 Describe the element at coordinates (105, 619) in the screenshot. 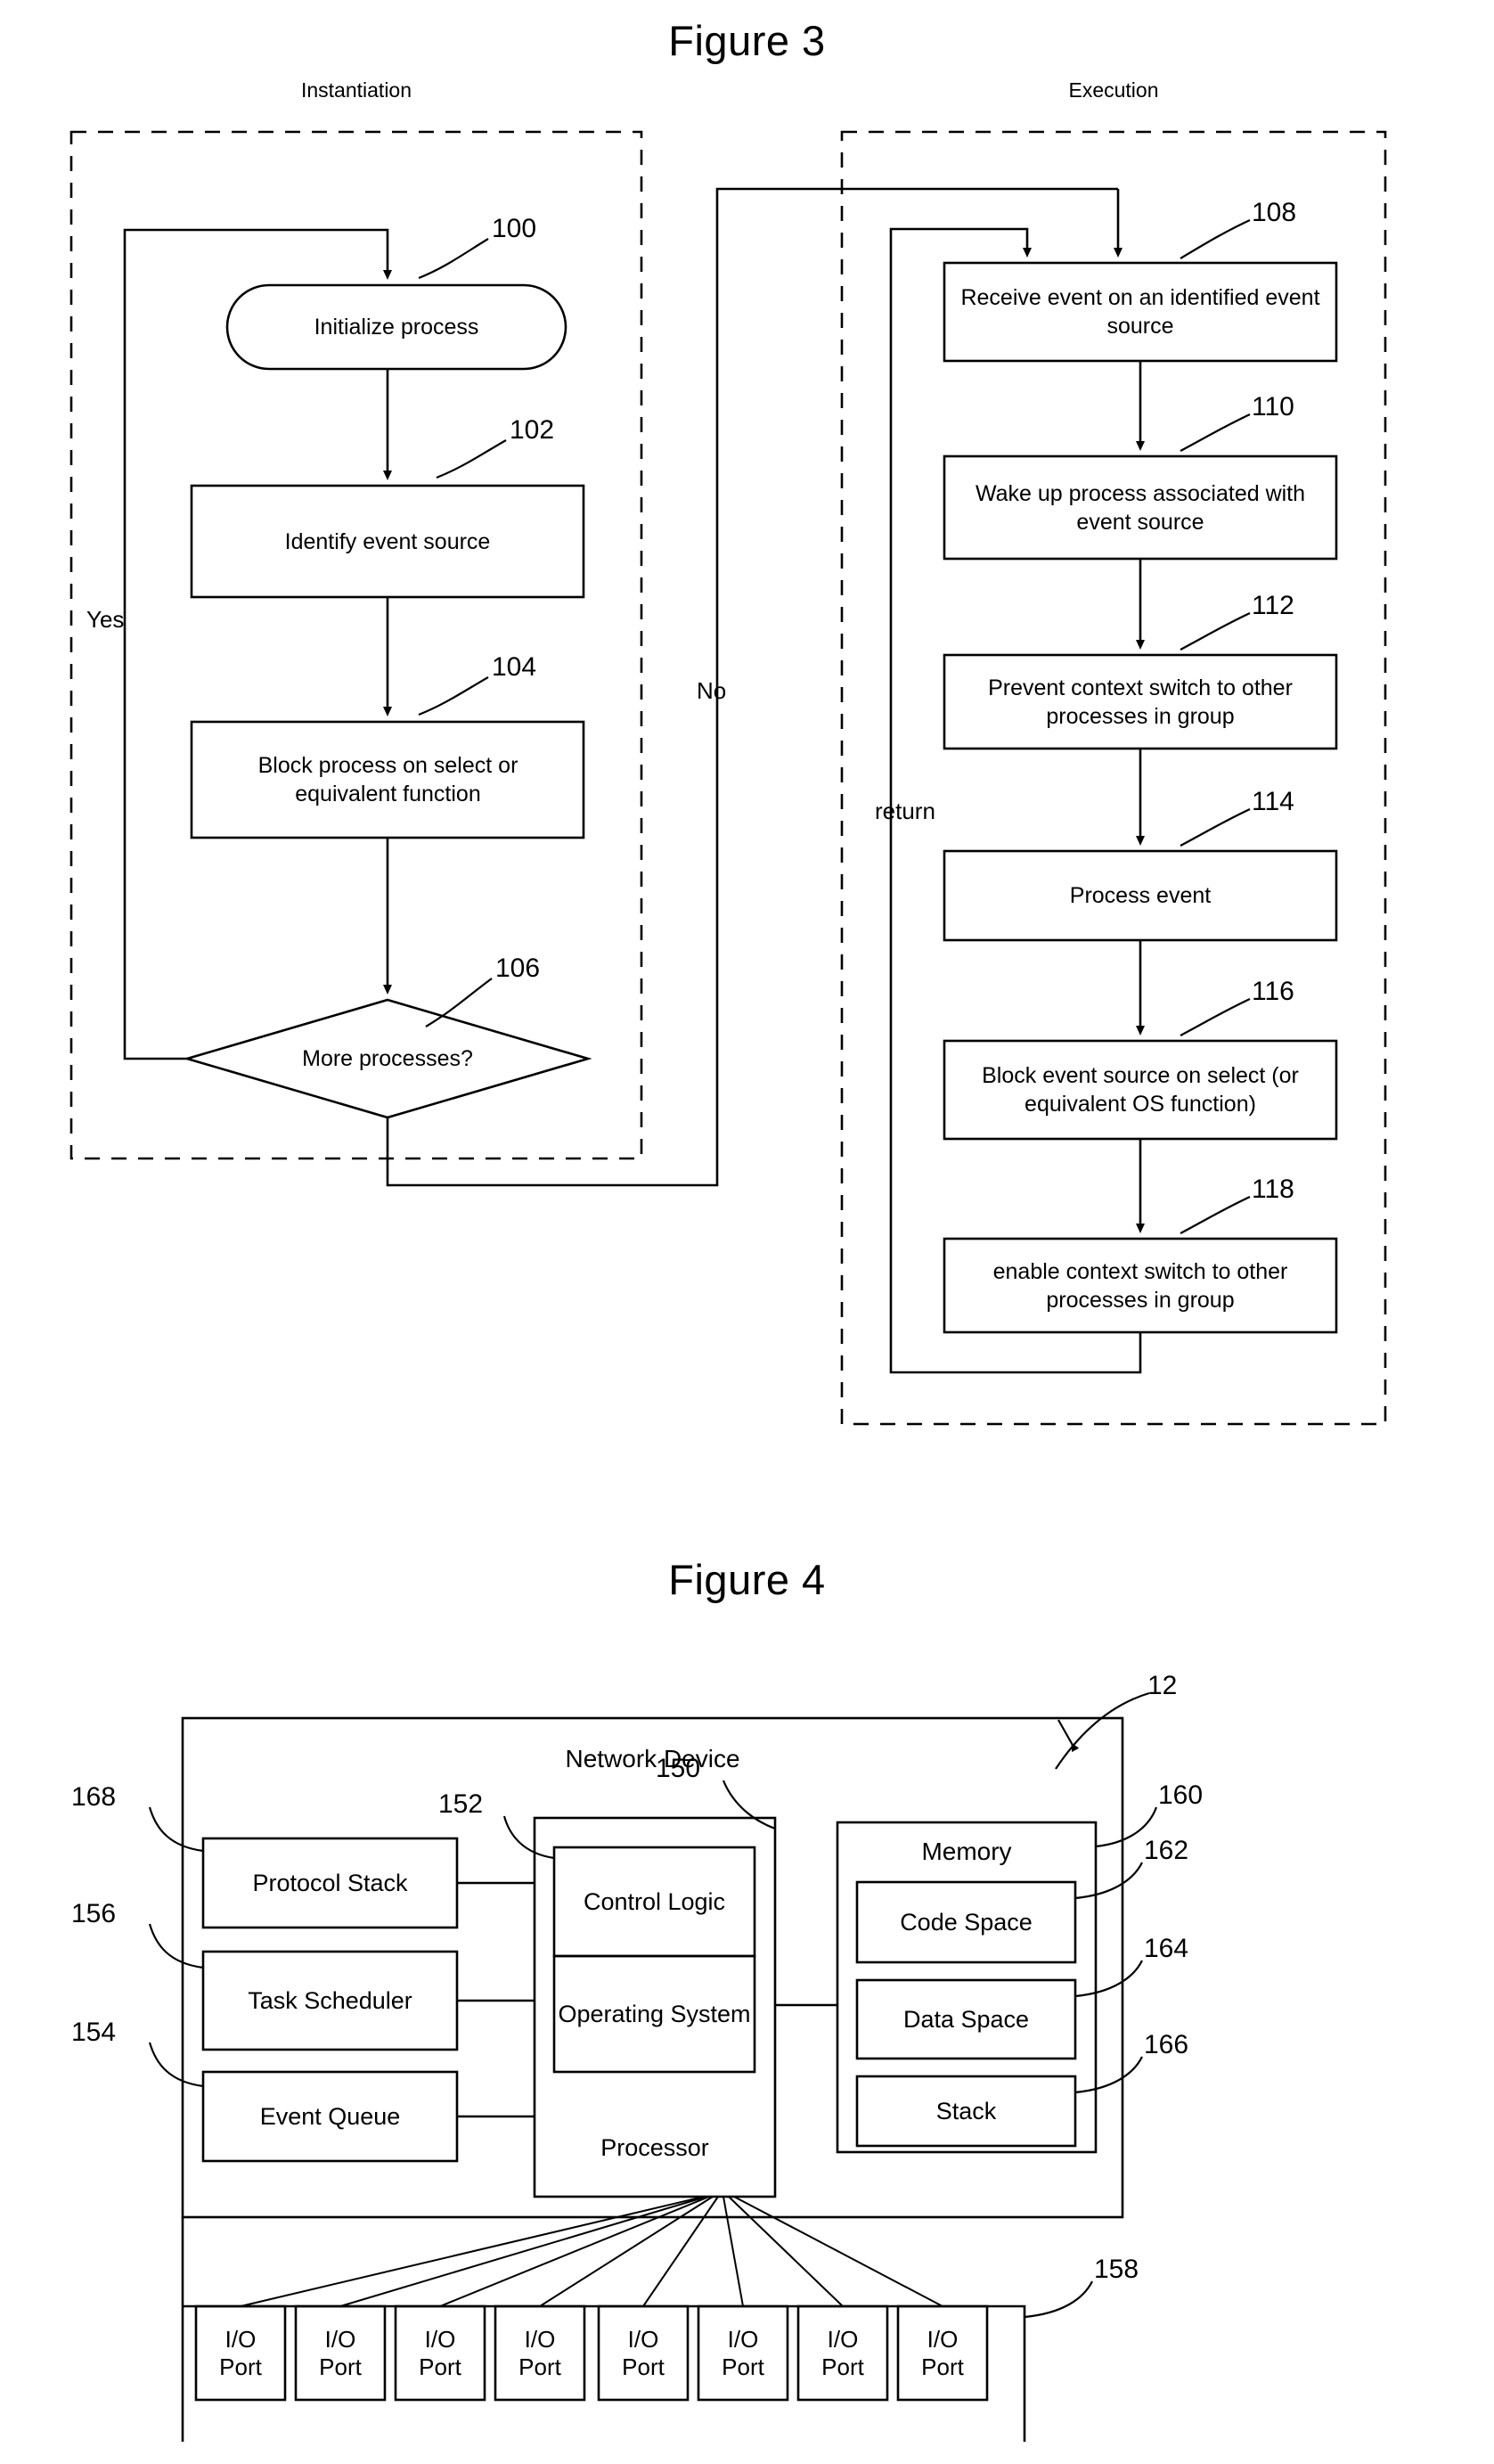

I see `edge-label-yes: Yes` at that location.